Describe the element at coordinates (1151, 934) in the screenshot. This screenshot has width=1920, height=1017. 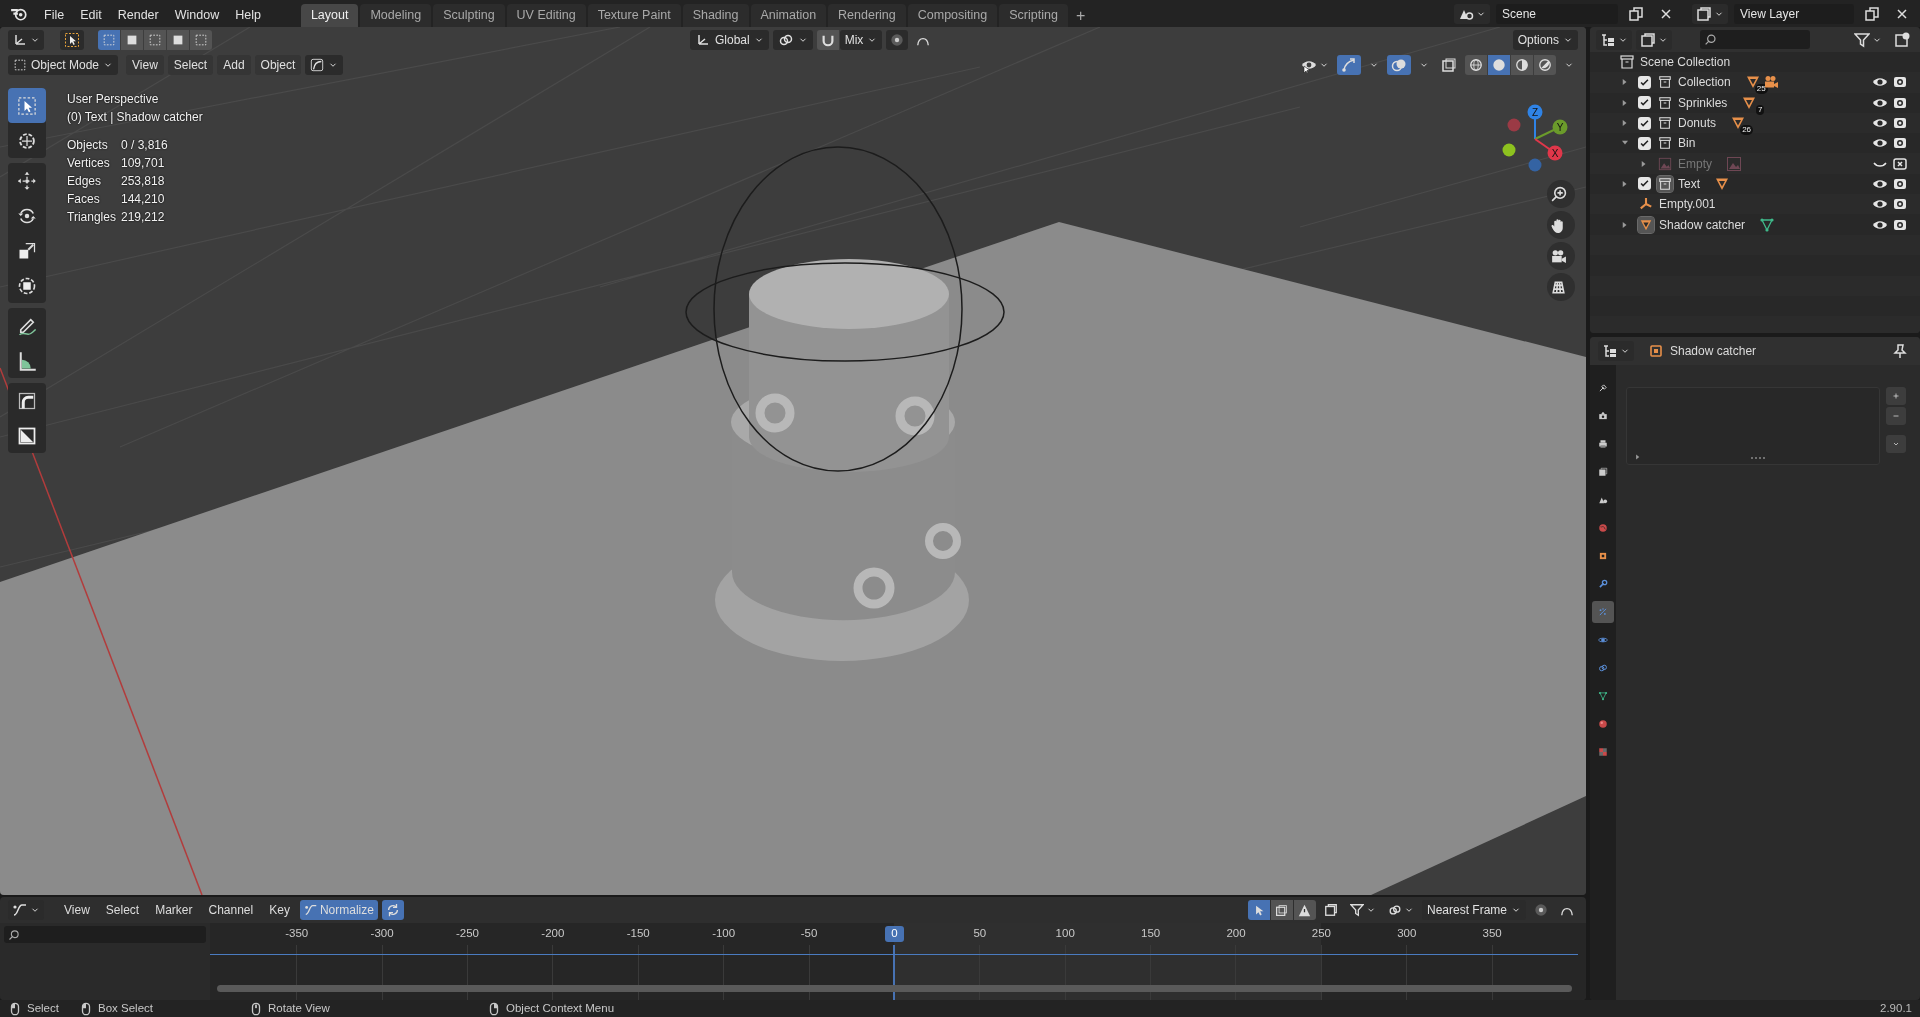
I see `frame-number: 150` at that location.